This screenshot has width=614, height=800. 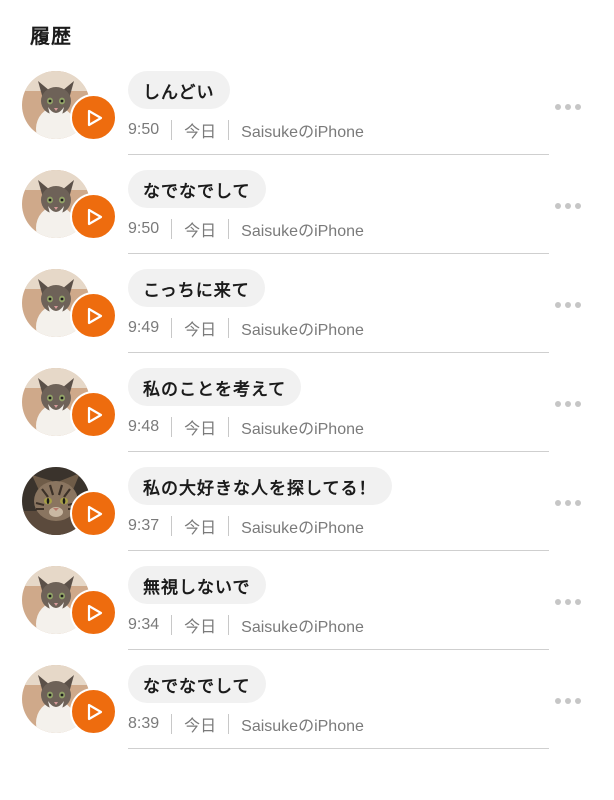 I want to click on message-time: 9:34, so click(x=144, y=624).